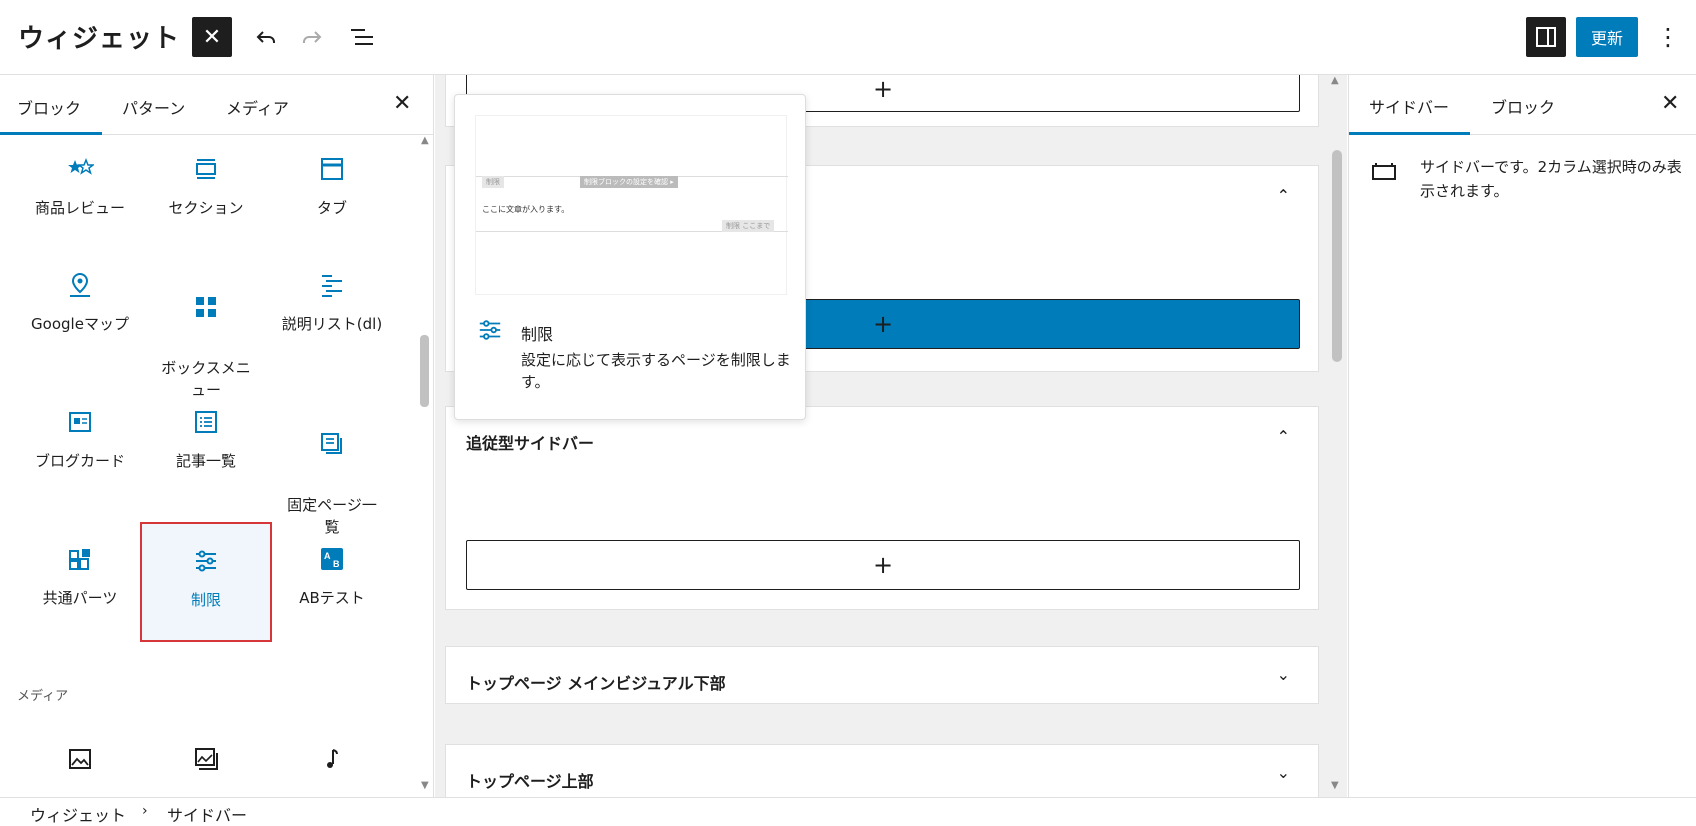  I want to click on block-label: ABテスト, so click(332, 598).